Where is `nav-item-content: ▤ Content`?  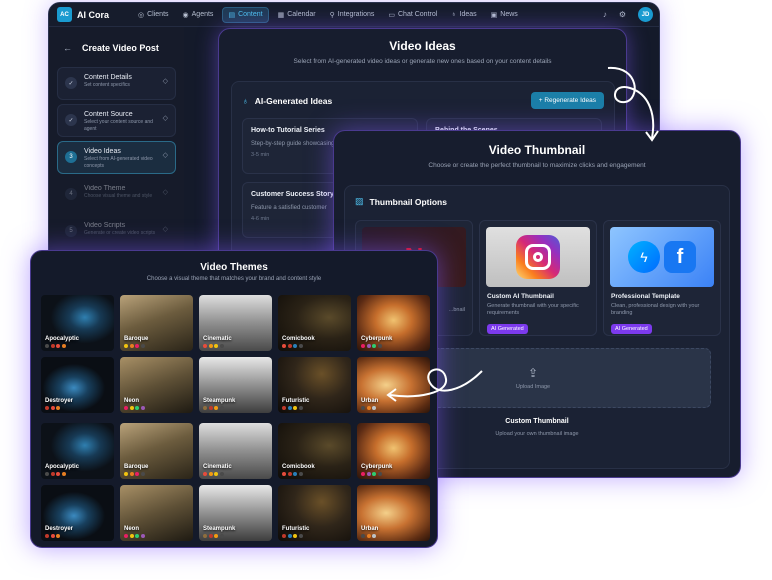 nav-item-content: ▤ Content is located at coordinates (245, 14).